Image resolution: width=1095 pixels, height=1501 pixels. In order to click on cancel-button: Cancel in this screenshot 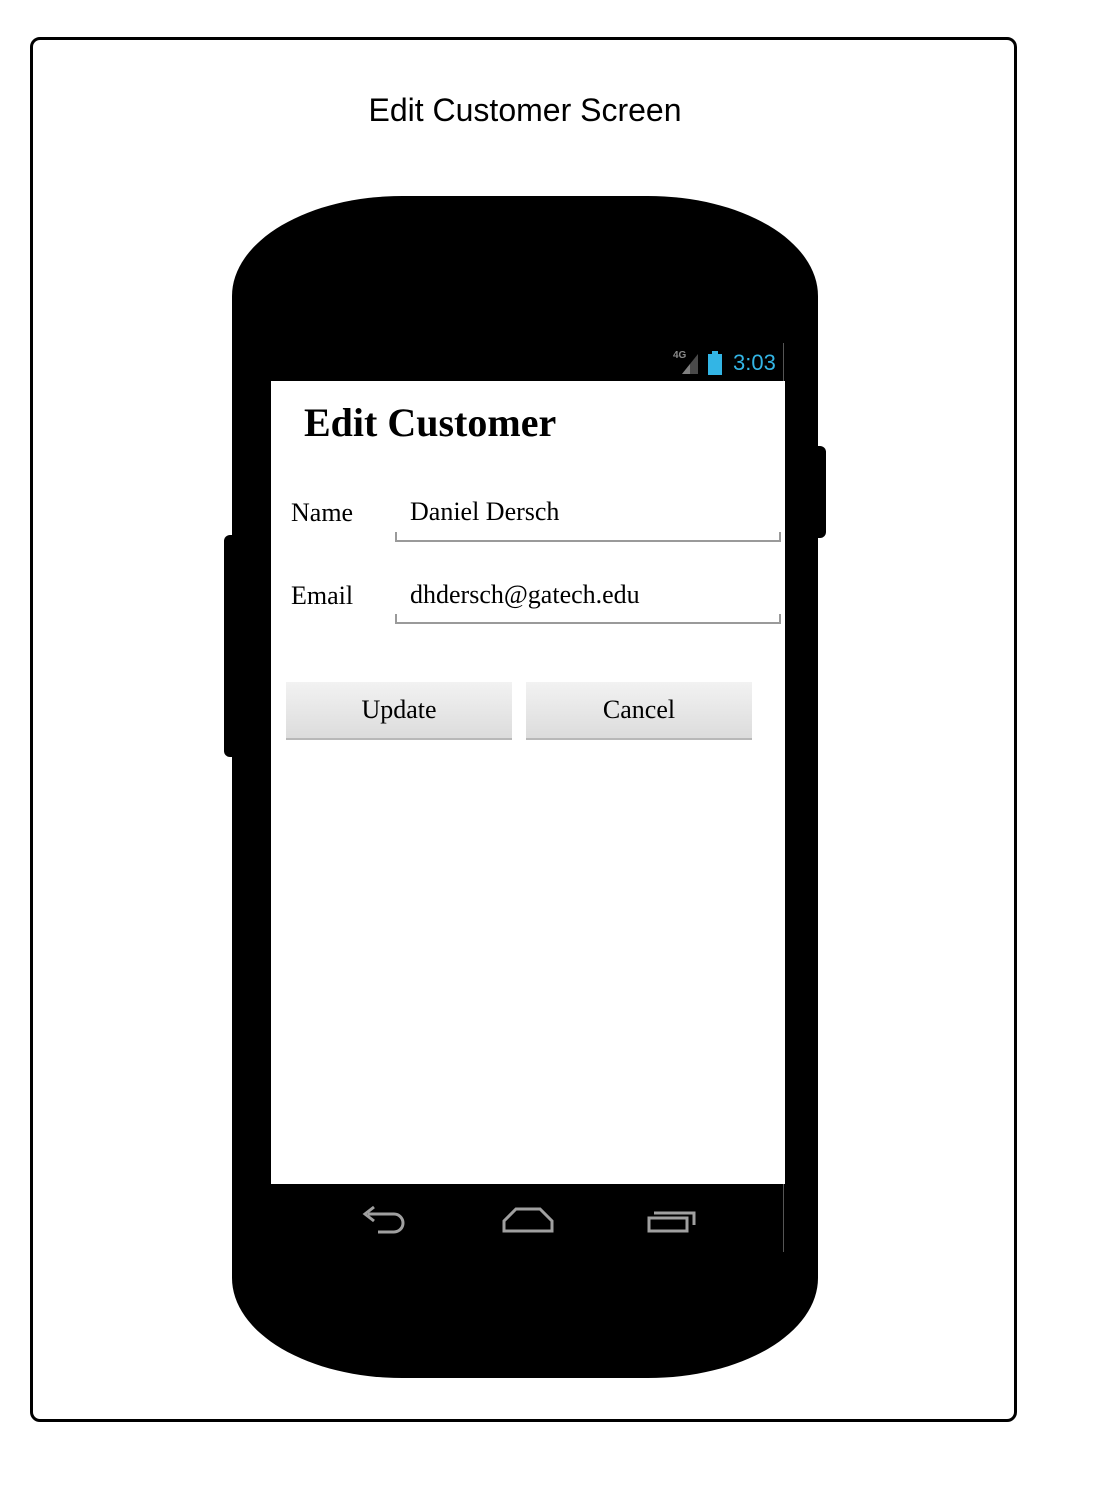, I will do `click(639, 711)`.